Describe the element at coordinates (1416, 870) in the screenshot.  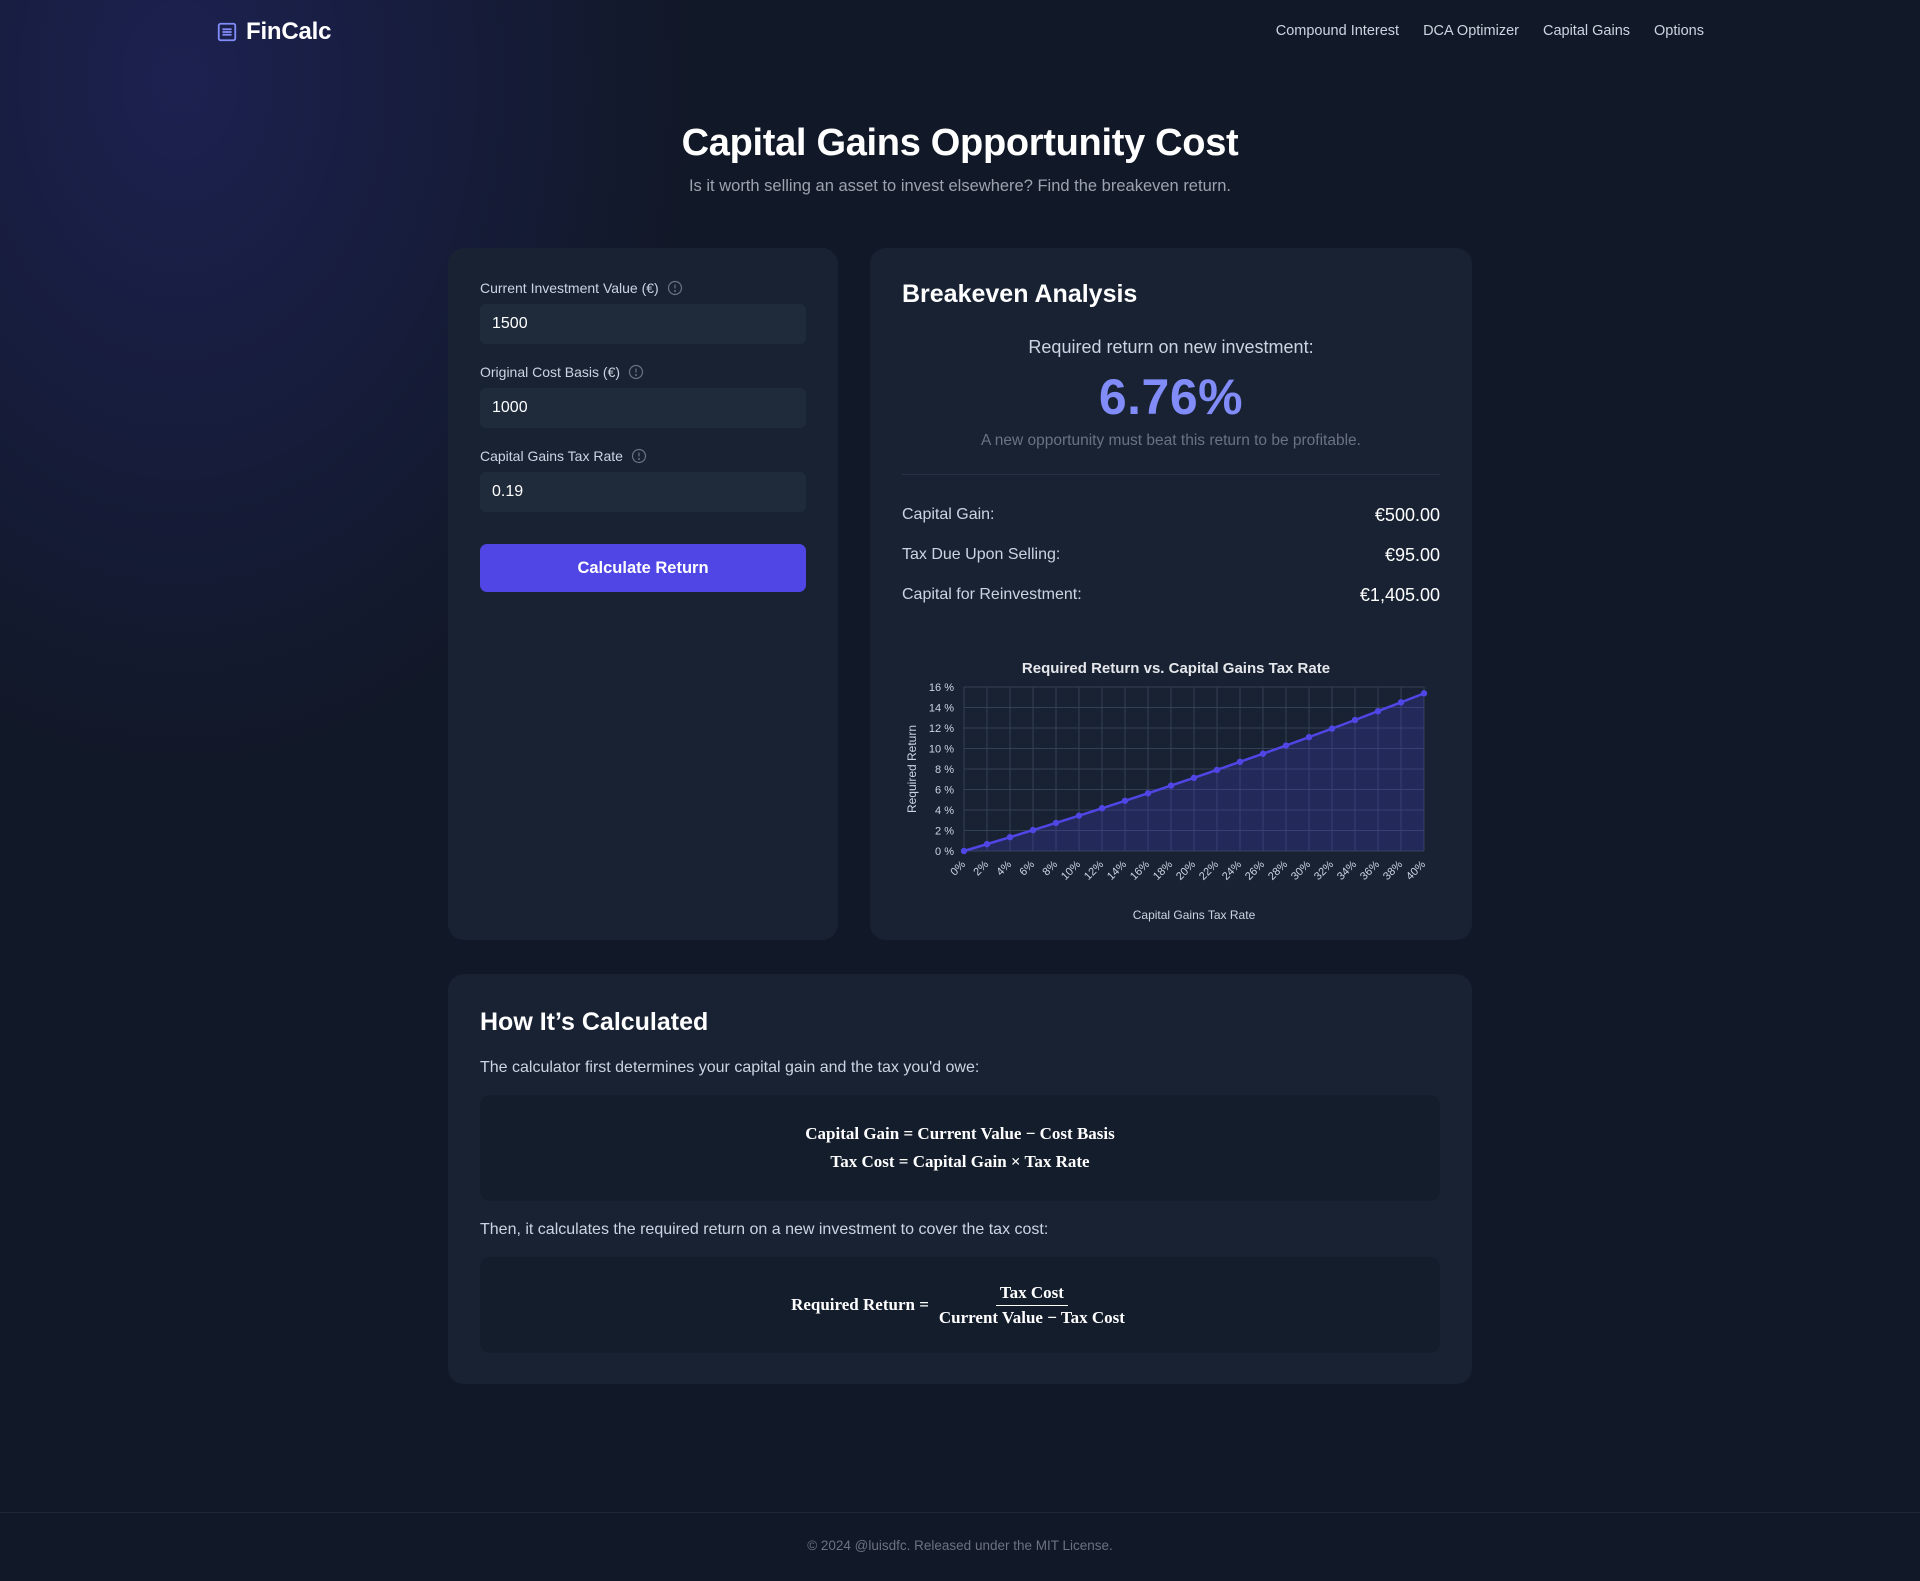
I see `x-tick-label: 40%` at that location.